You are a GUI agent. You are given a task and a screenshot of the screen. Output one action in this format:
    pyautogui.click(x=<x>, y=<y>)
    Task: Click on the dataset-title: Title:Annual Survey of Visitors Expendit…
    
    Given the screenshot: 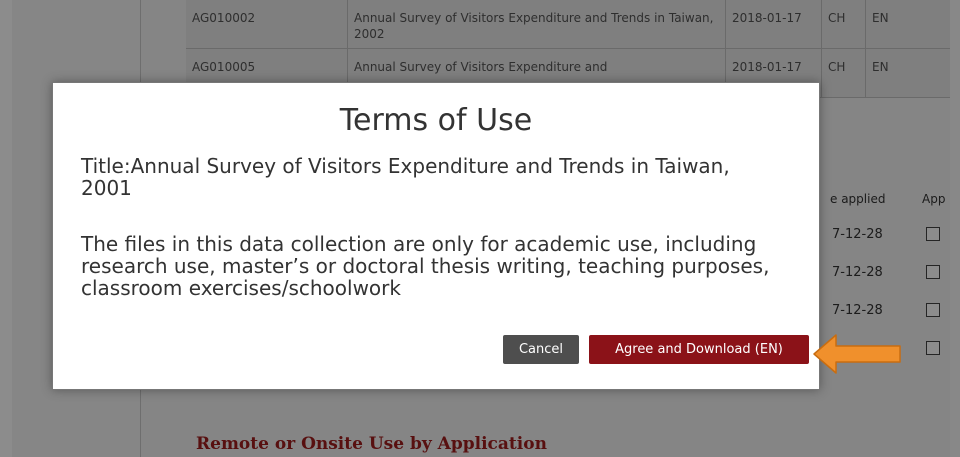 What is the action you would take?
    pyautogui.click(x=405, y=177)
    